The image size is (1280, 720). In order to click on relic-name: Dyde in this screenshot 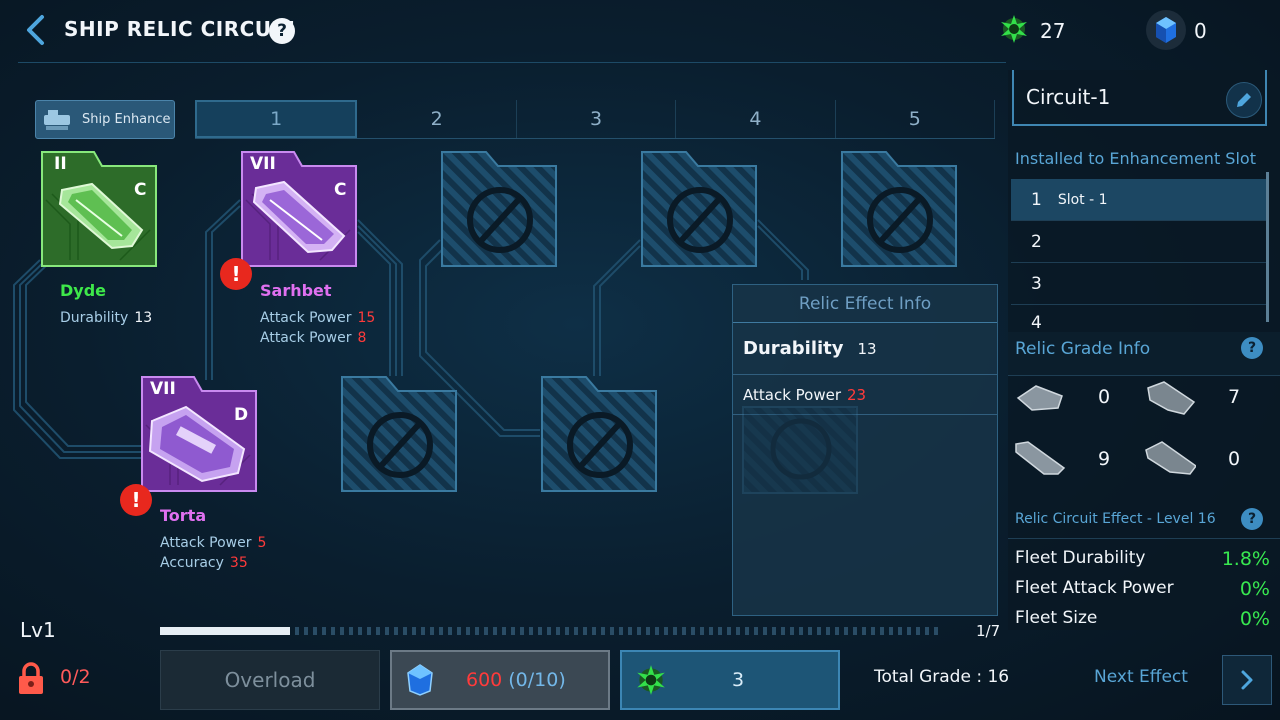, I will do `click(83, 290)`.